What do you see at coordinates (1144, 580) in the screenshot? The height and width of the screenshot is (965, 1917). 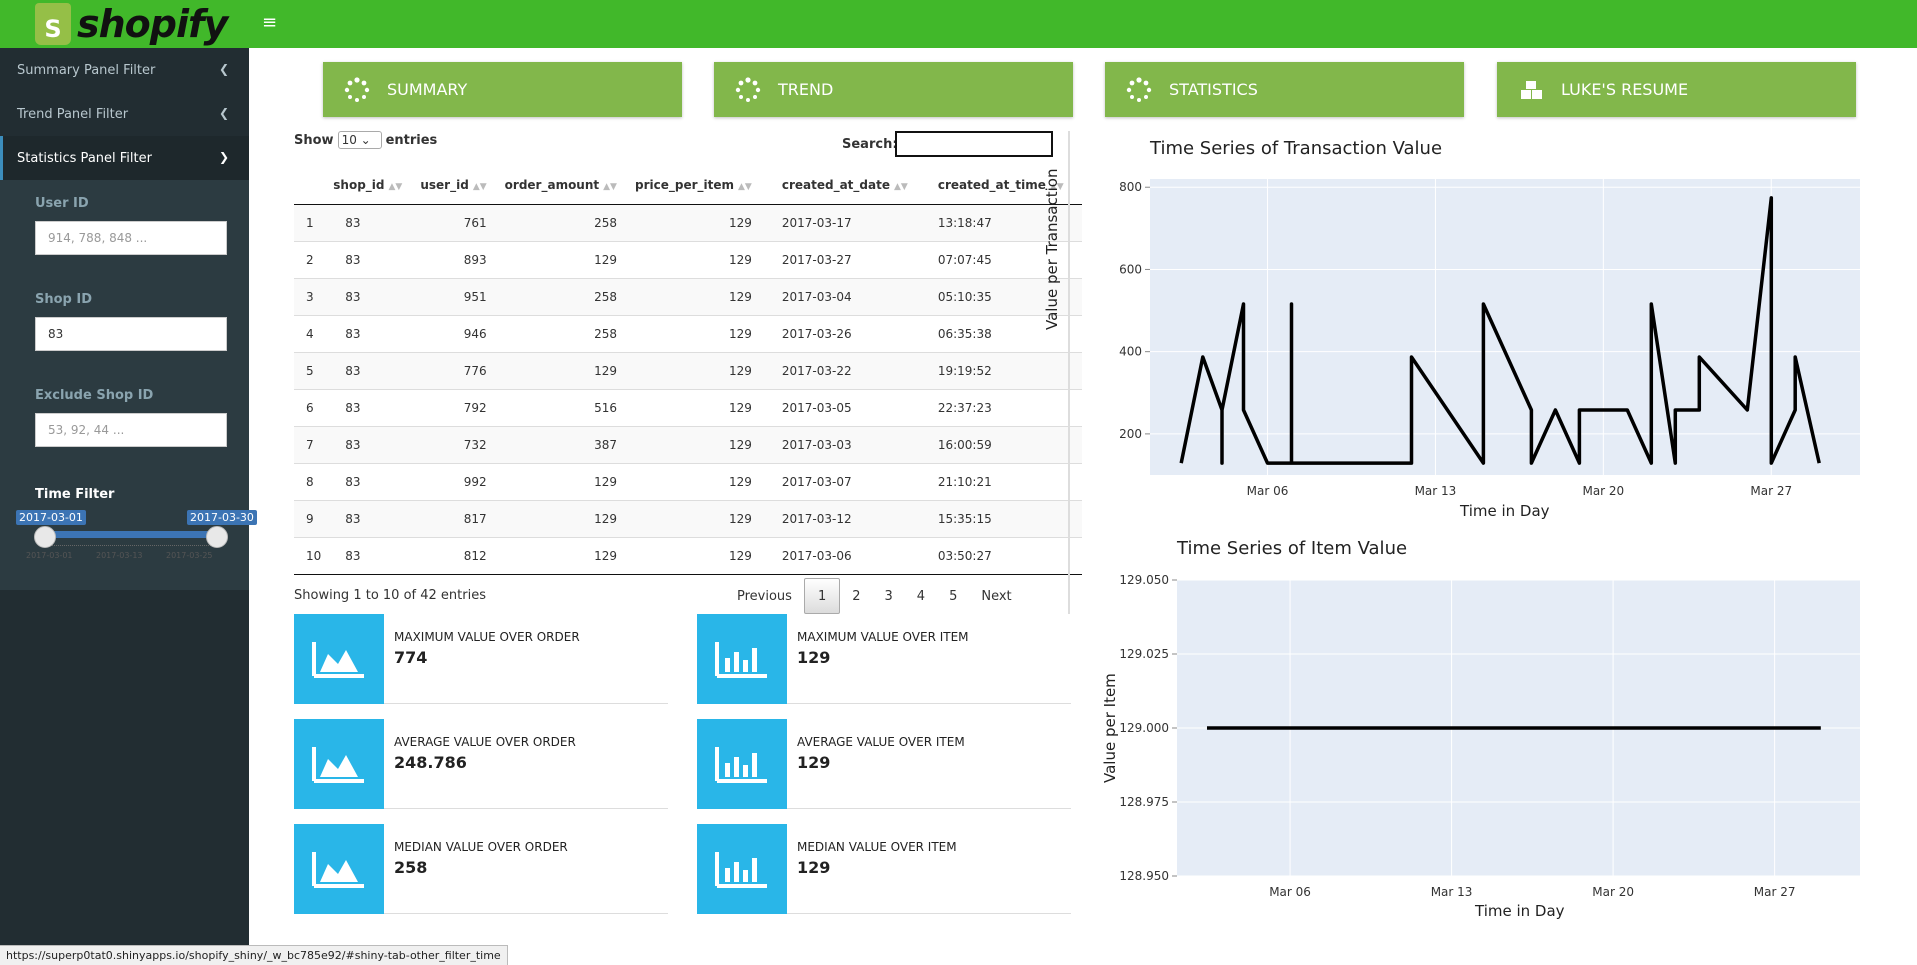 I see `y-tick-label: 129.050` at bounding box center [1144, 580].